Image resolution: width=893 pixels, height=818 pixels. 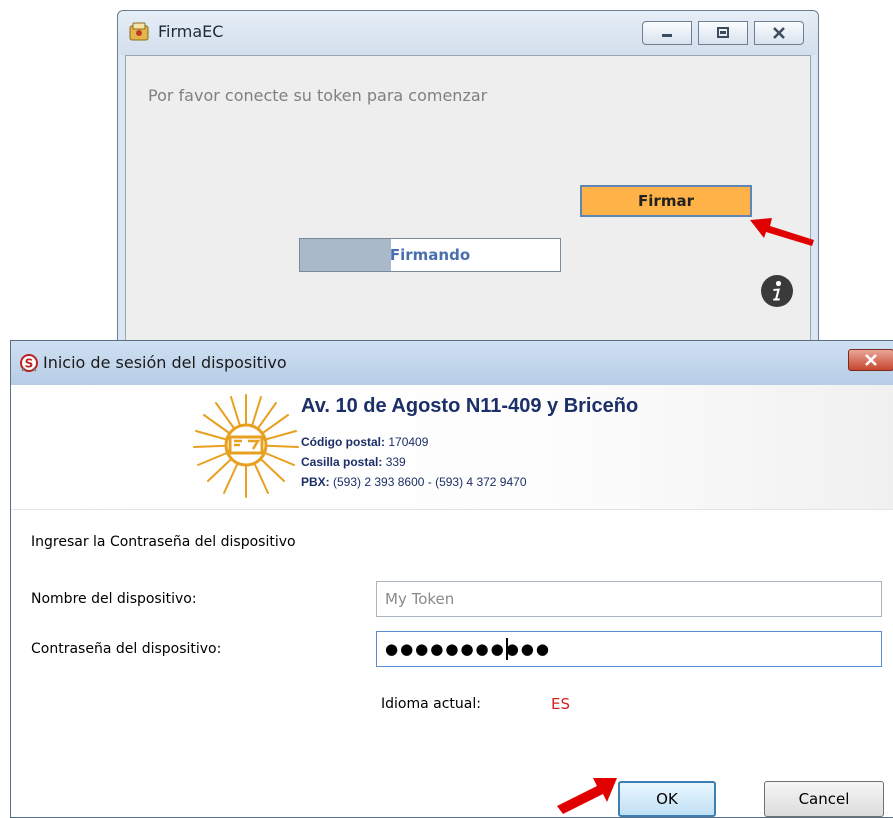 What do you see at coordinates (560, 704) in the screenshot?
I see `language-value: ES` at bounding box center [560, 704].